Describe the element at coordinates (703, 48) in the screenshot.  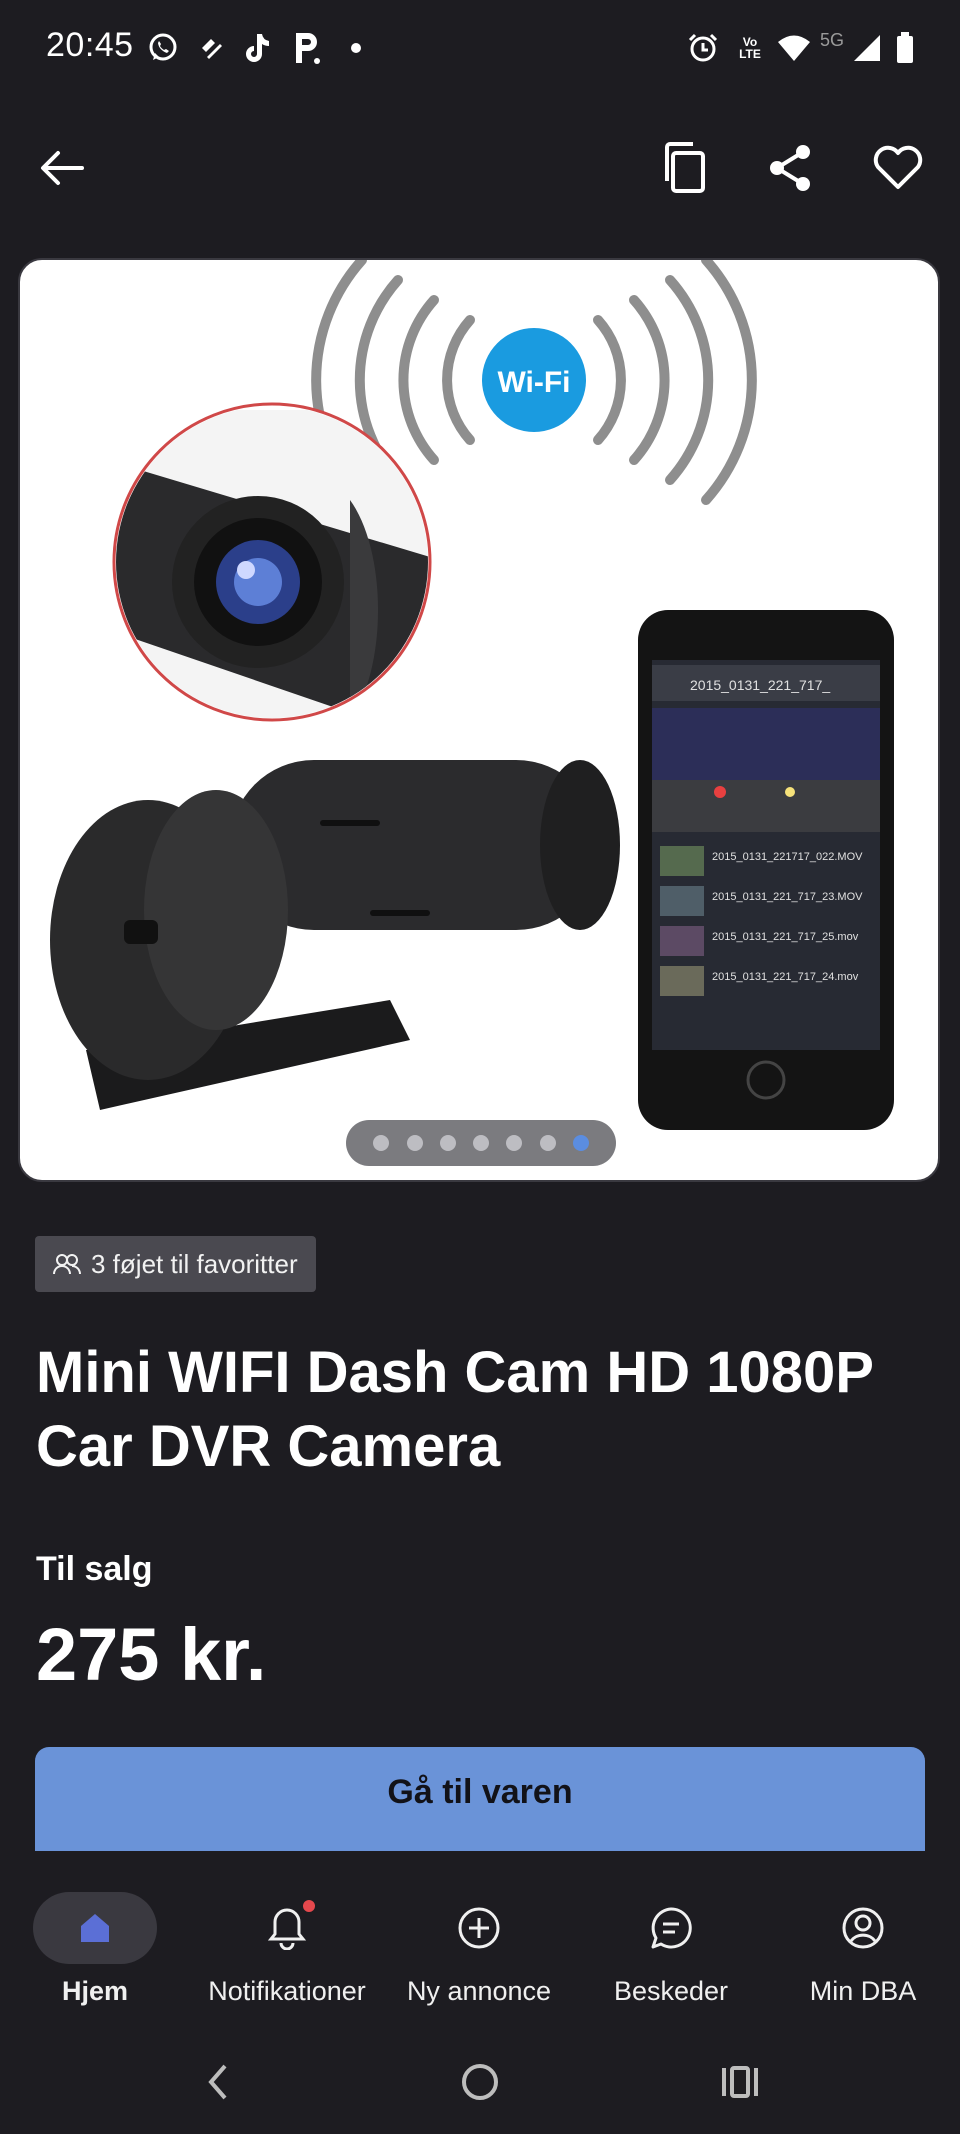
I see `alarm-icon` at that location.